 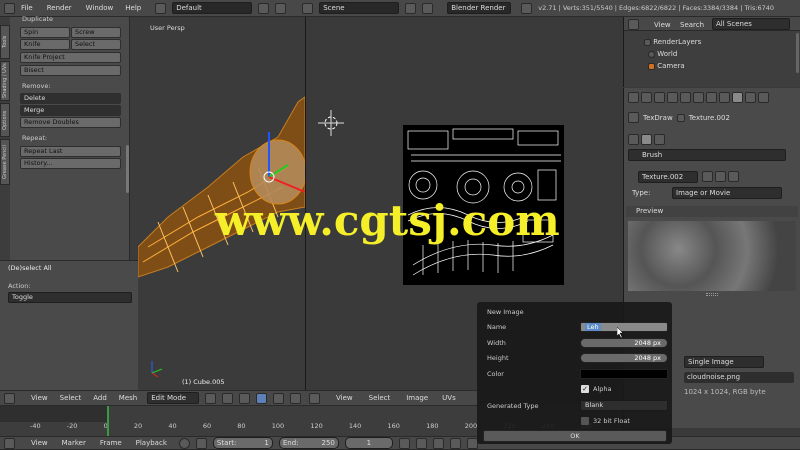 I want to click on translate-manipulator-icon, so click(x=262, y=398).